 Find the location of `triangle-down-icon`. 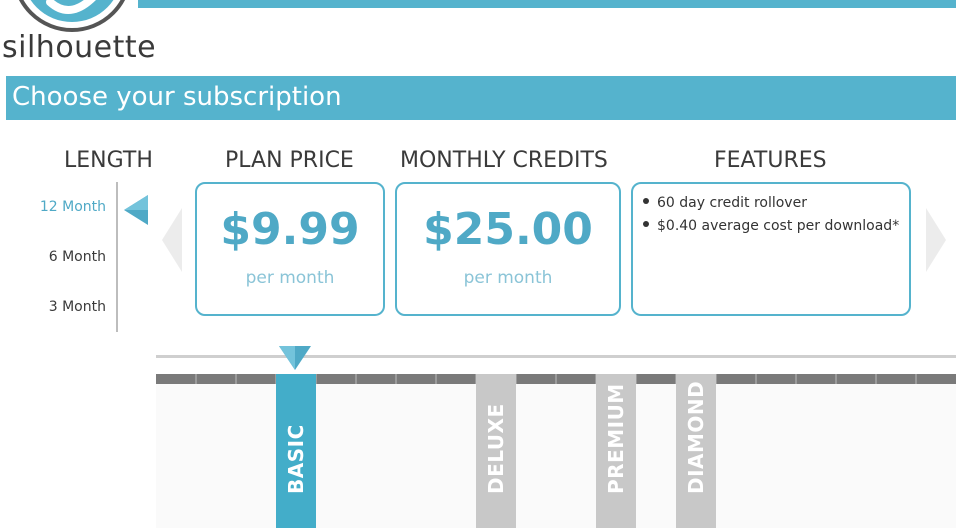

triangle-down-icon is located at coordinates (295, 358).